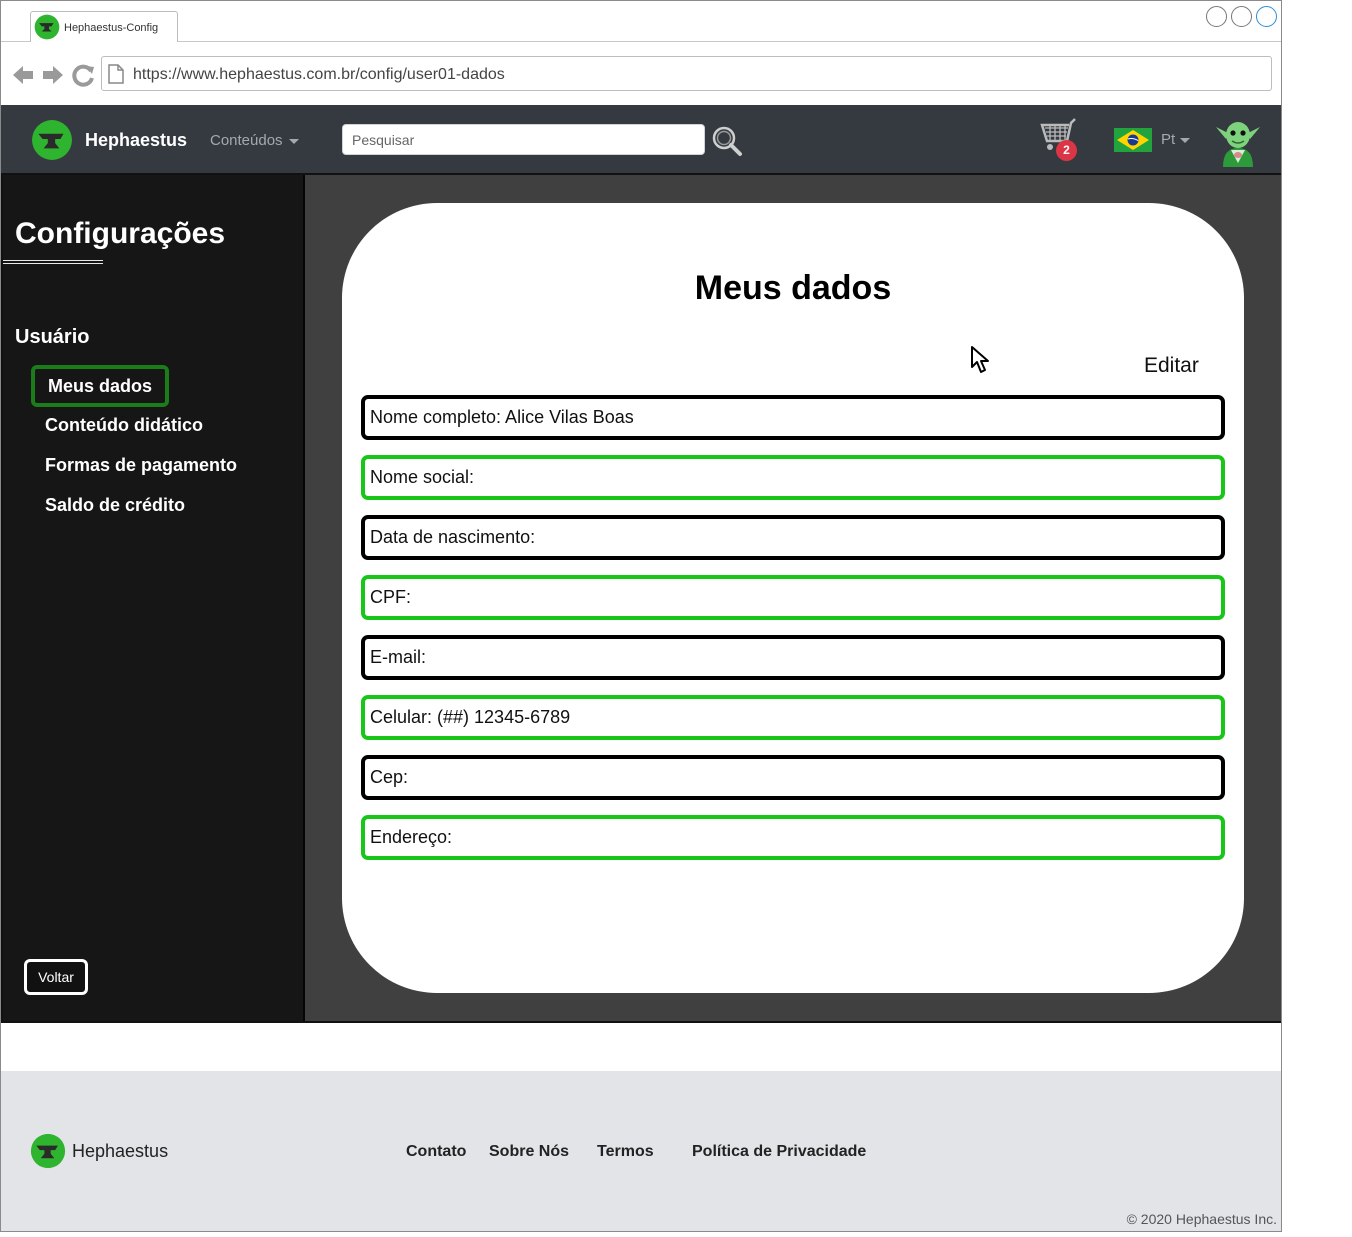 The image size is (1352, 1237). I want to click on sidebar-title: Configurações, so click(120, 233).